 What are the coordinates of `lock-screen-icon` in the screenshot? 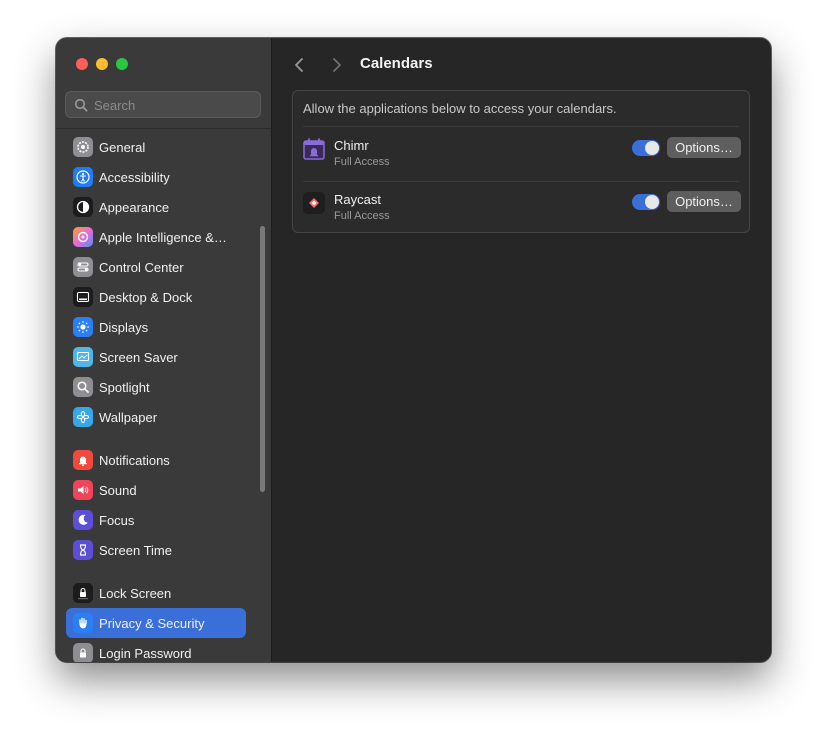 It's located at (83, 593).